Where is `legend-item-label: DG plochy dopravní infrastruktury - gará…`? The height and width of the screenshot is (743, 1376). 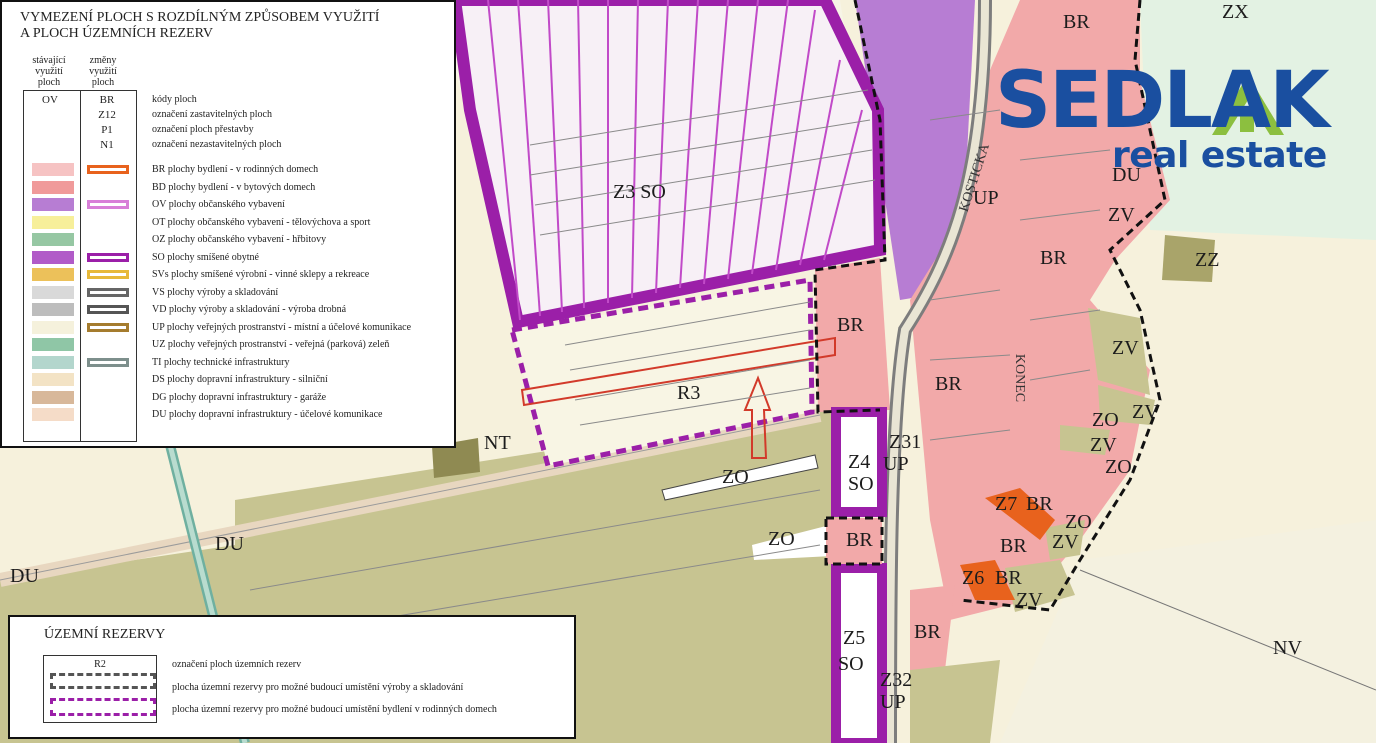 legend-item-label: DG plochy dopravní infrastruktury - gará… is located at coordinates (239, 397).